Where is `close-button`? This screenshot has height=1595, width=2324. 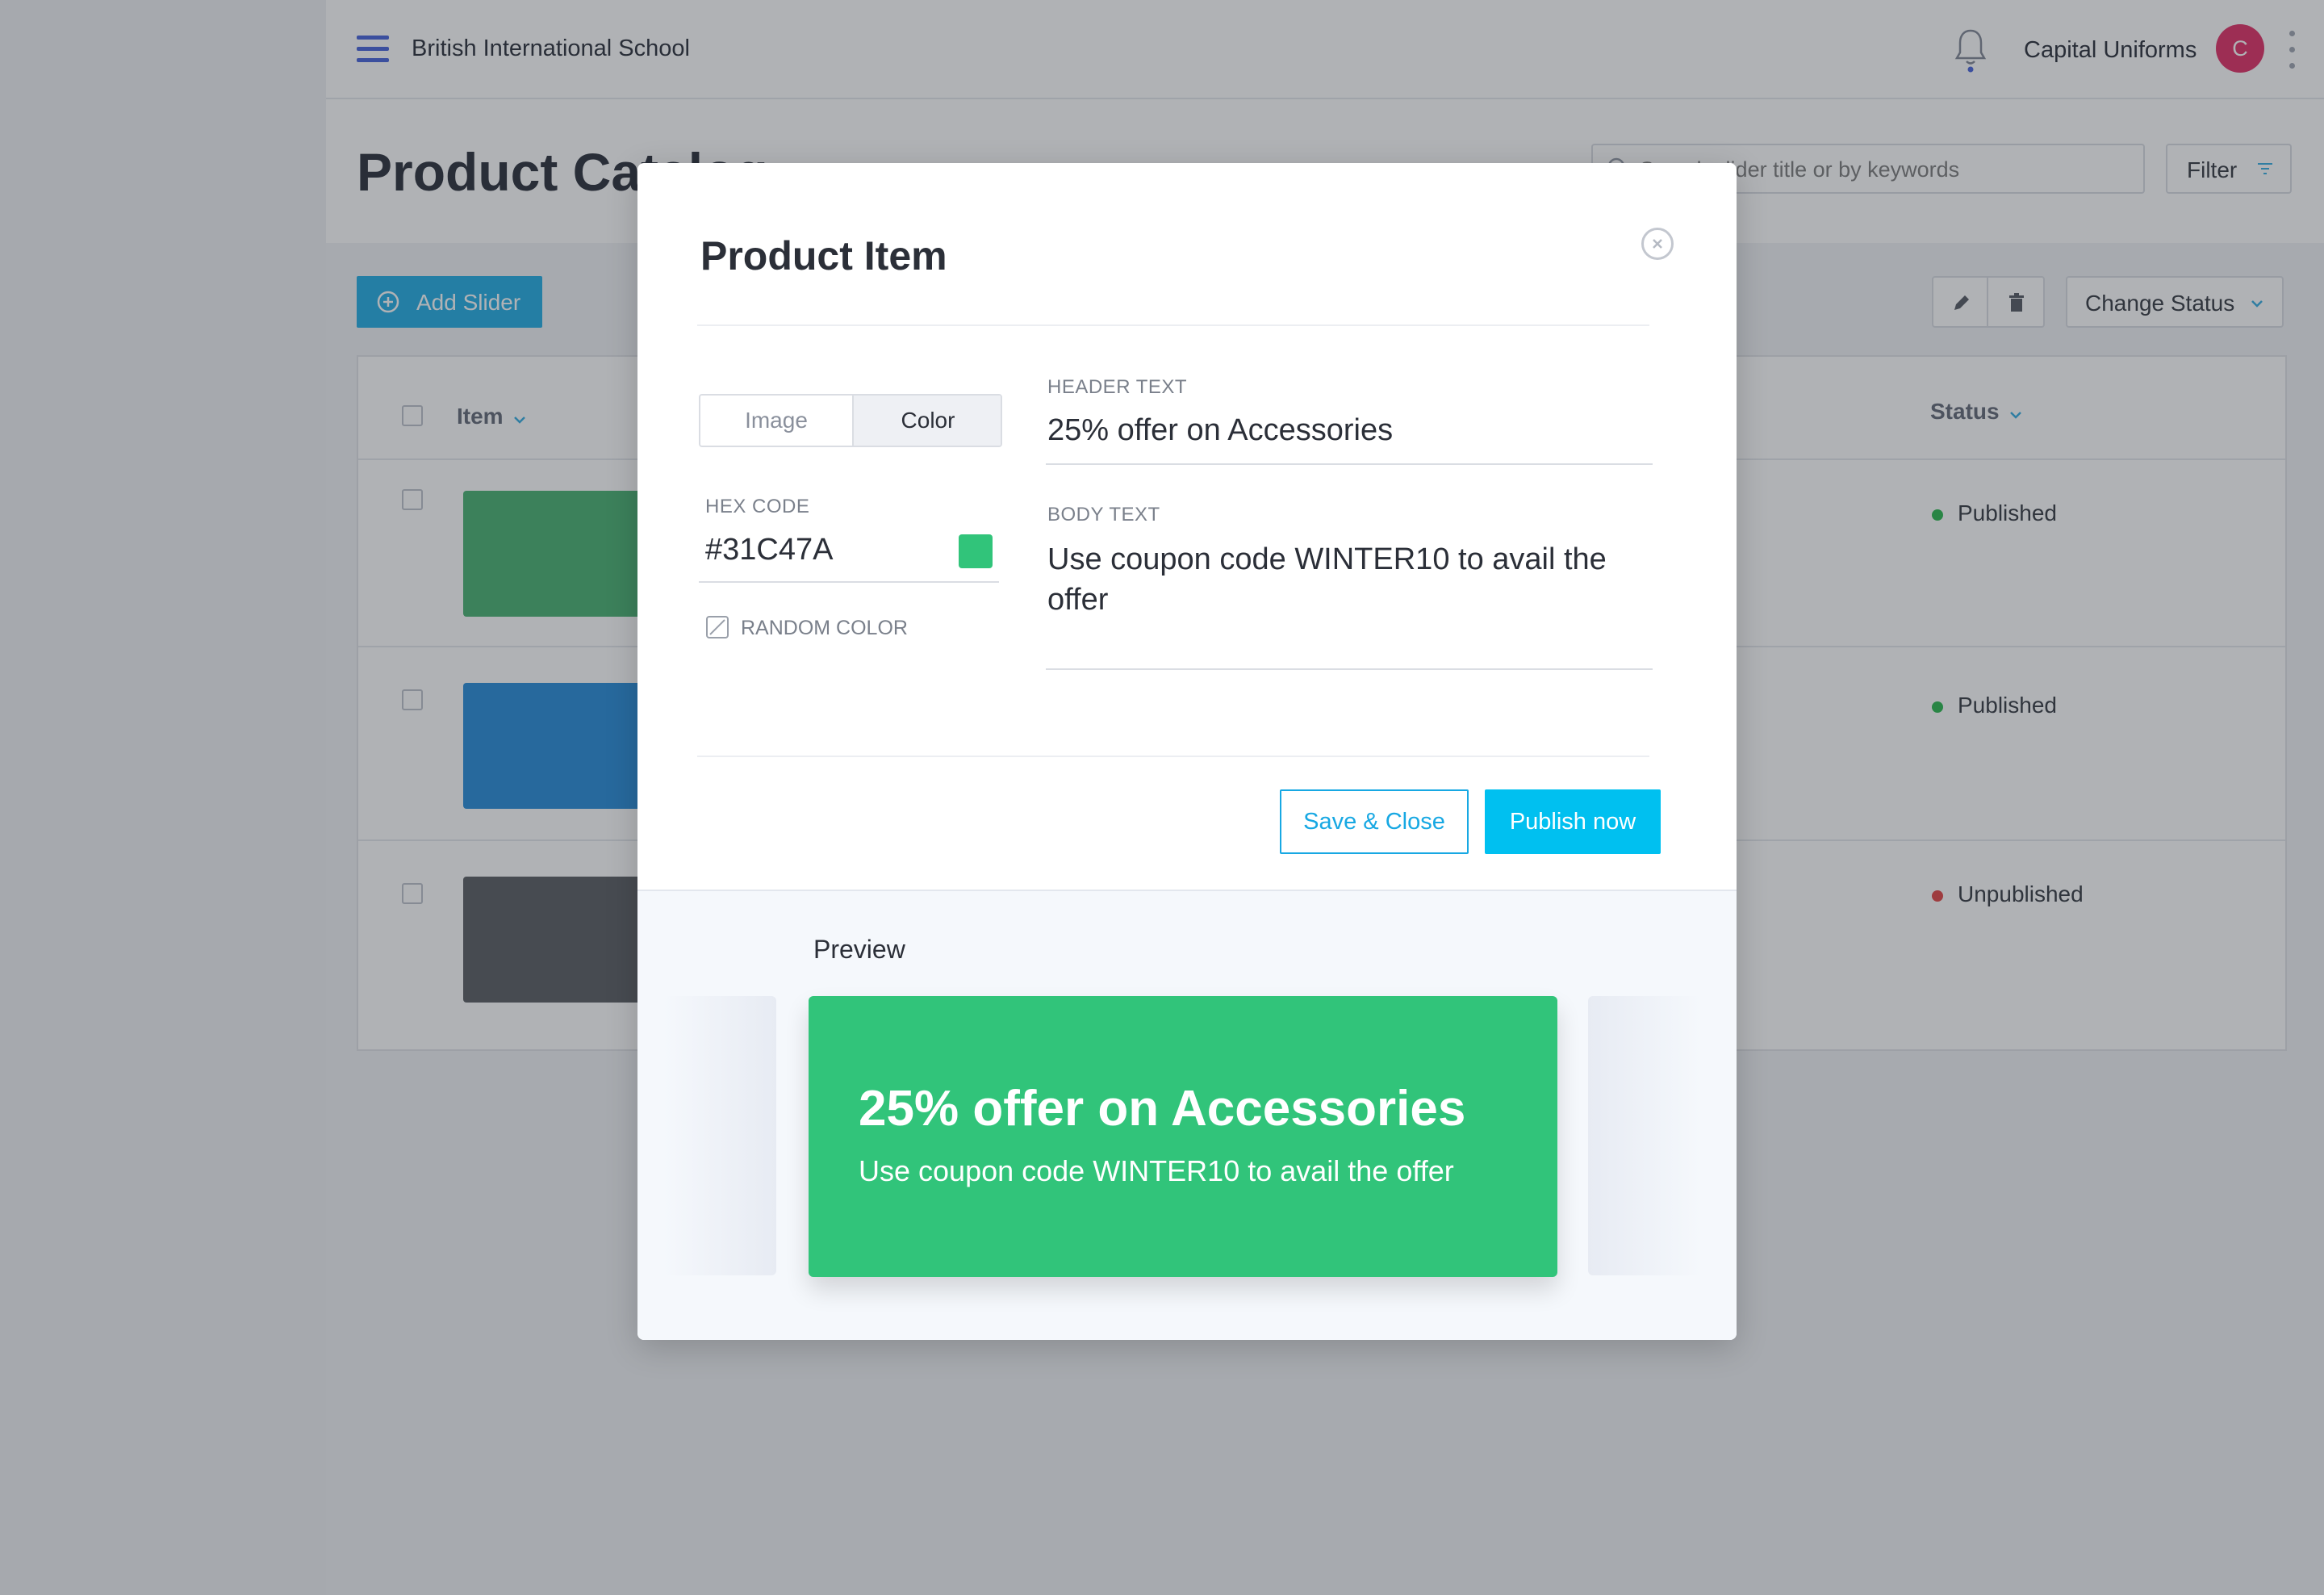 close-button is located at coordinates (1657, 244).